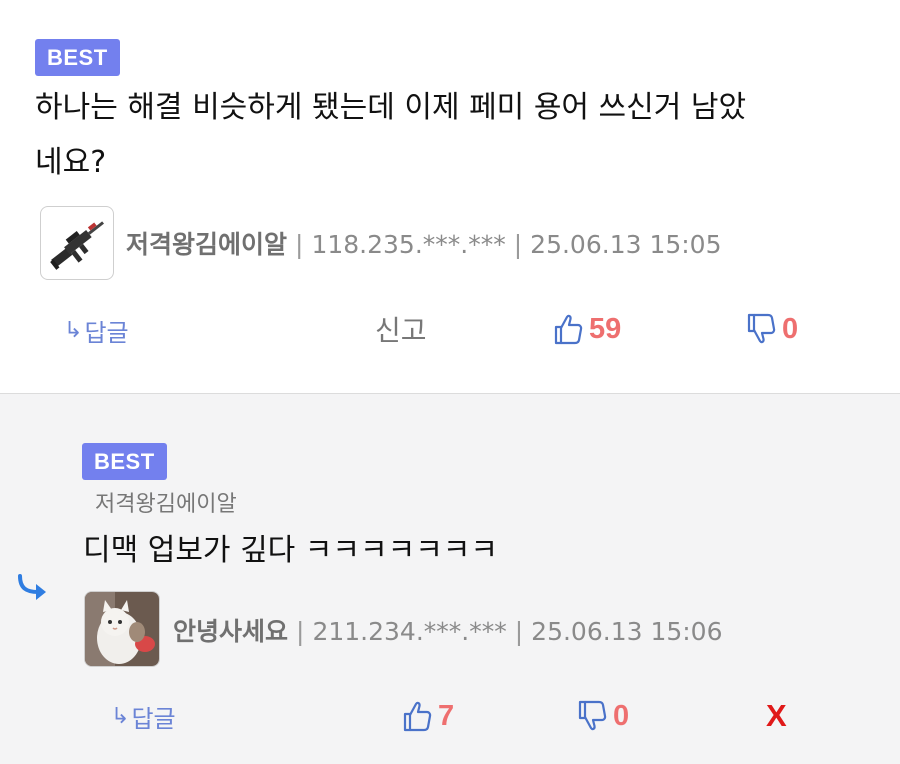  What do you see at coordinates (32, 587) in the screenshot?
I see `reply-indent-arrow-icon` at bounding box center [32, 587].